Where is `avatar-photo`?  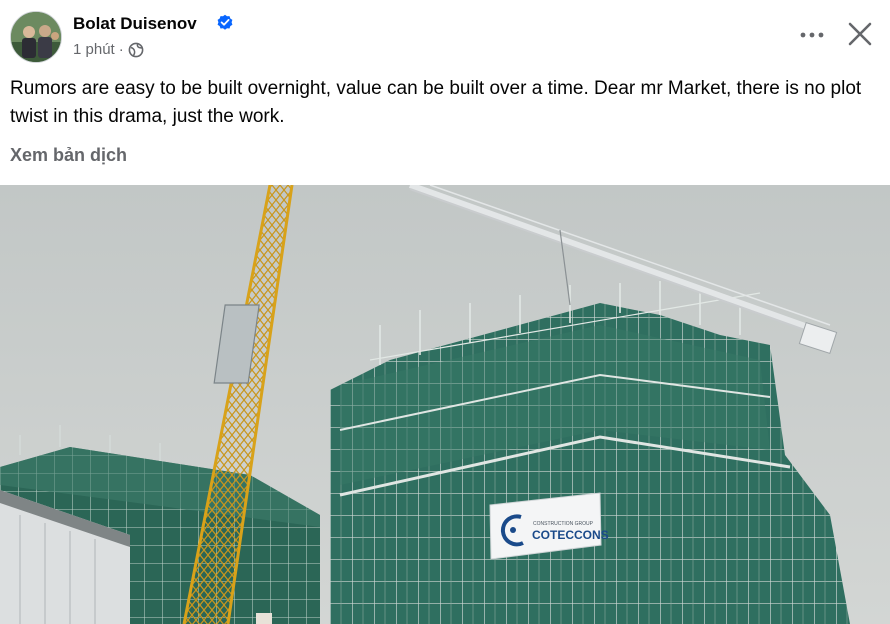 avatar-photo is located at coordinates (36, 37).